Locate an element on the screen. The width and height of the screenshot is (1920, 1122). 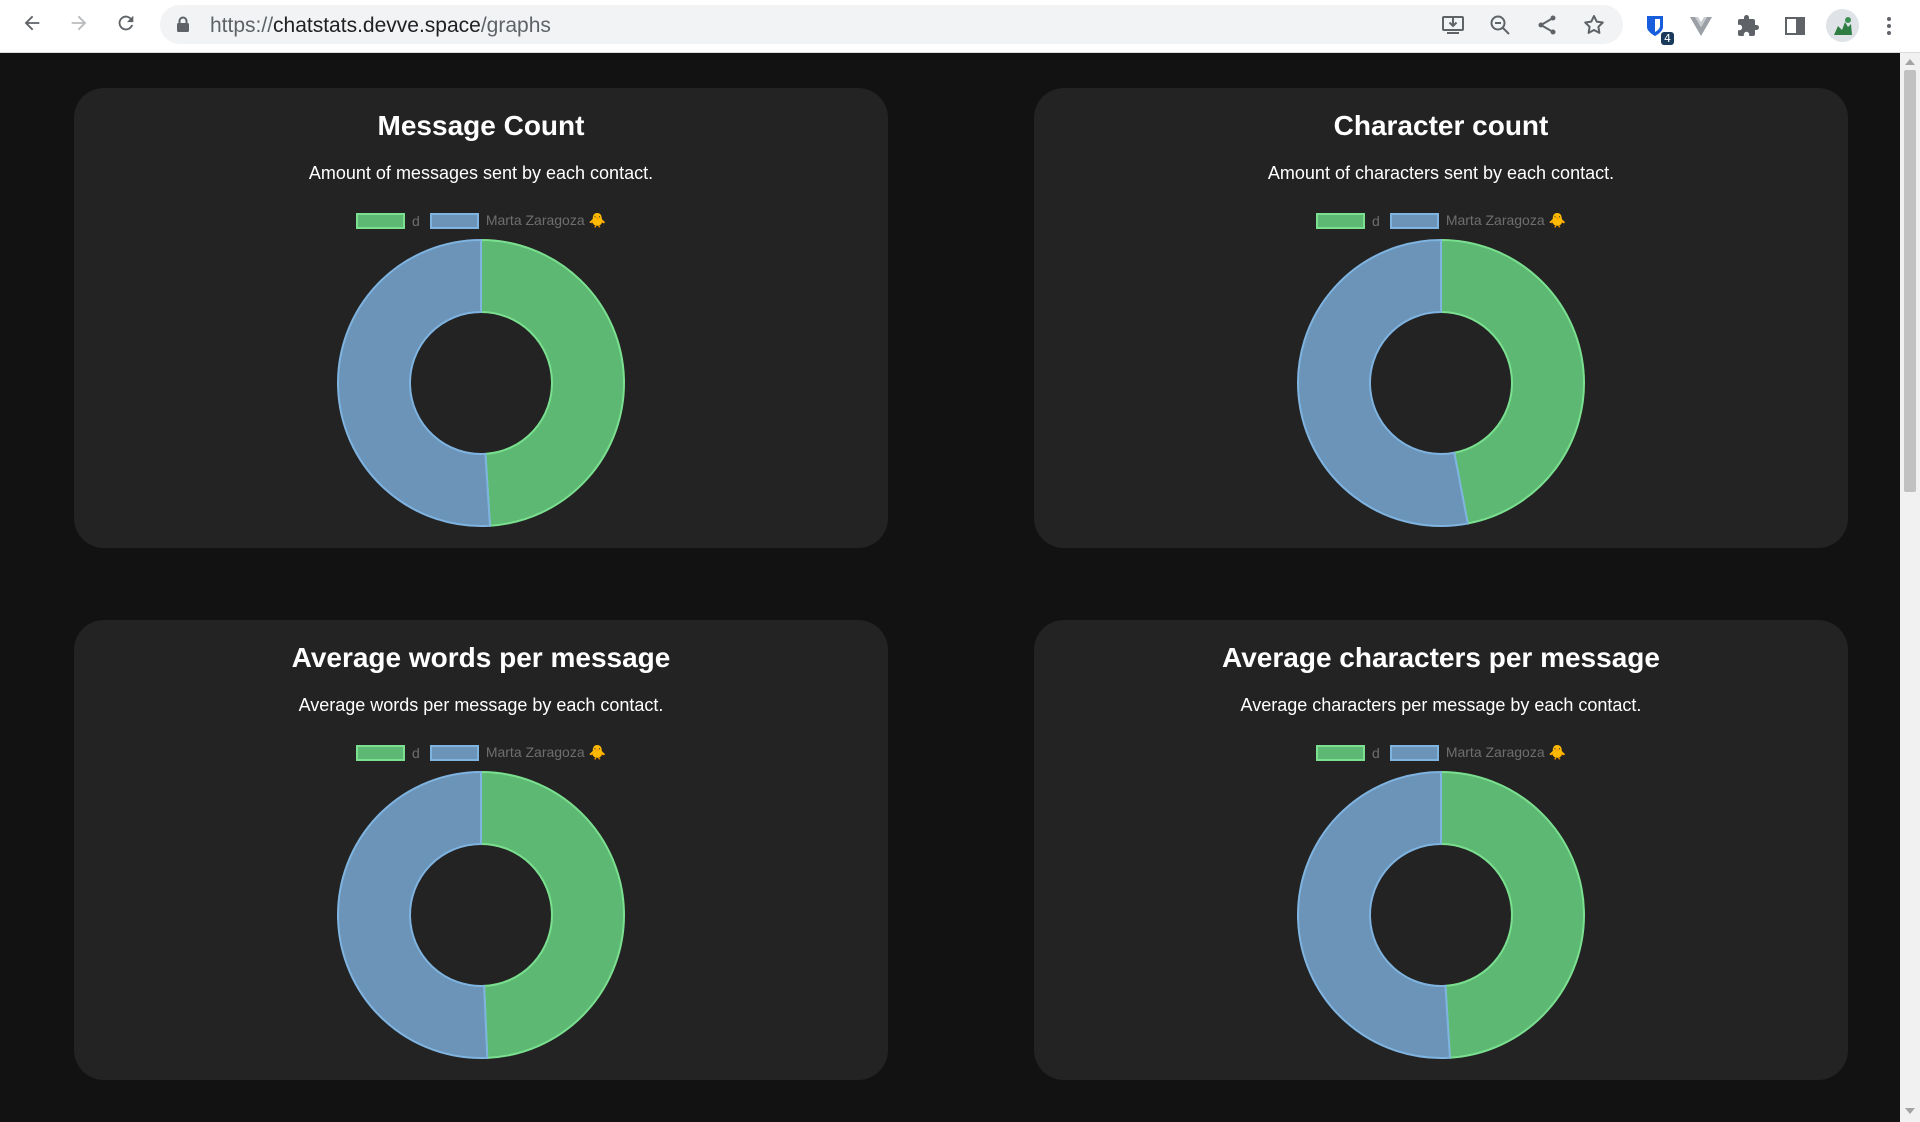
chart-title: Average characters per message is located at coordinates (1441, 657).